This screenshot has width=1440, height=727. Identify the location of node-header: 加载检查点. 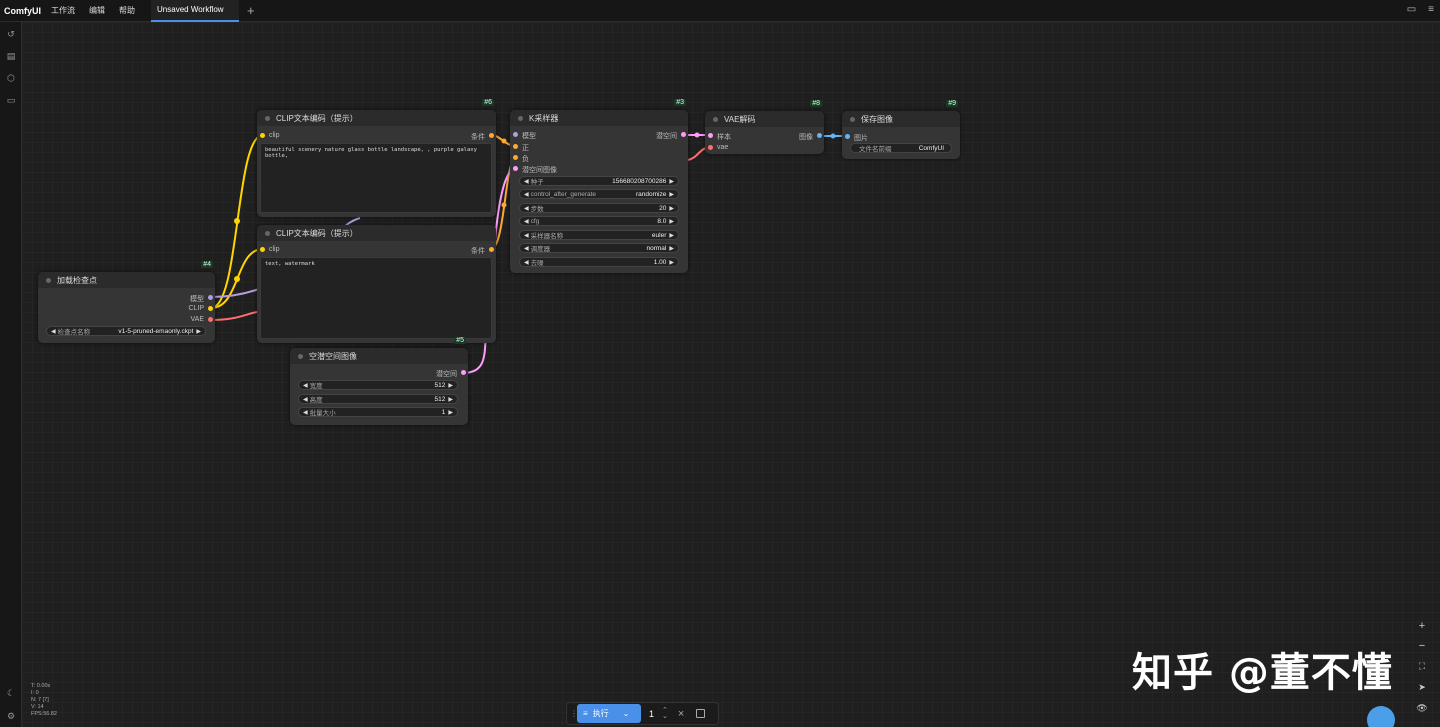
(126, 280).